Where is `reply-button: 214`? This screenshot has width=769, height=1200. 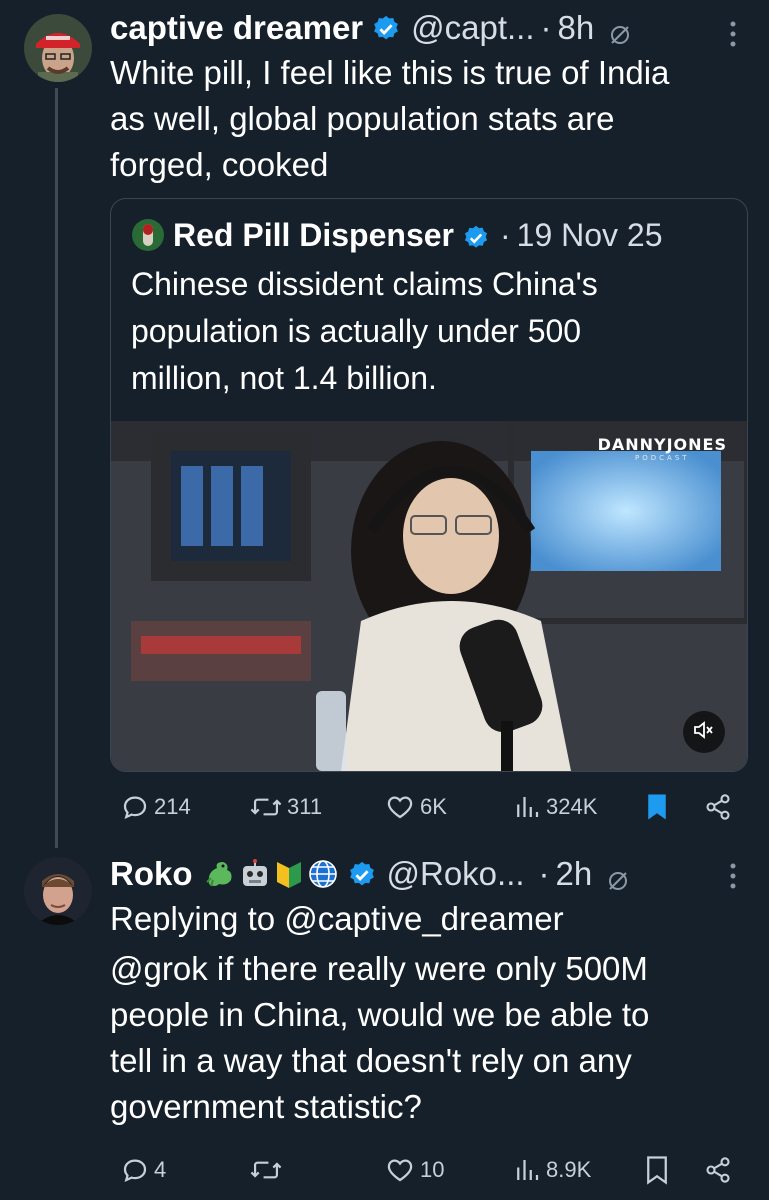
reply-button: 214 is located at coordinates (153, 807).